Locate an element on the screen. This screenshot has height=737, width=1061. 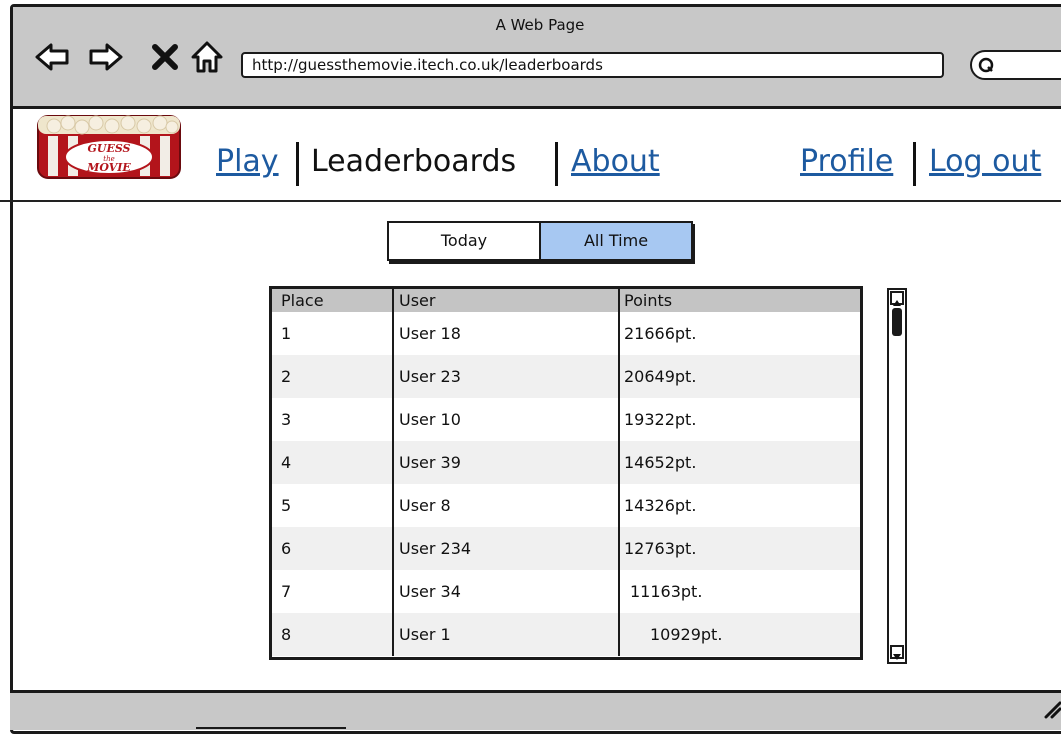
close-icon is located at coordinates (165, 57).